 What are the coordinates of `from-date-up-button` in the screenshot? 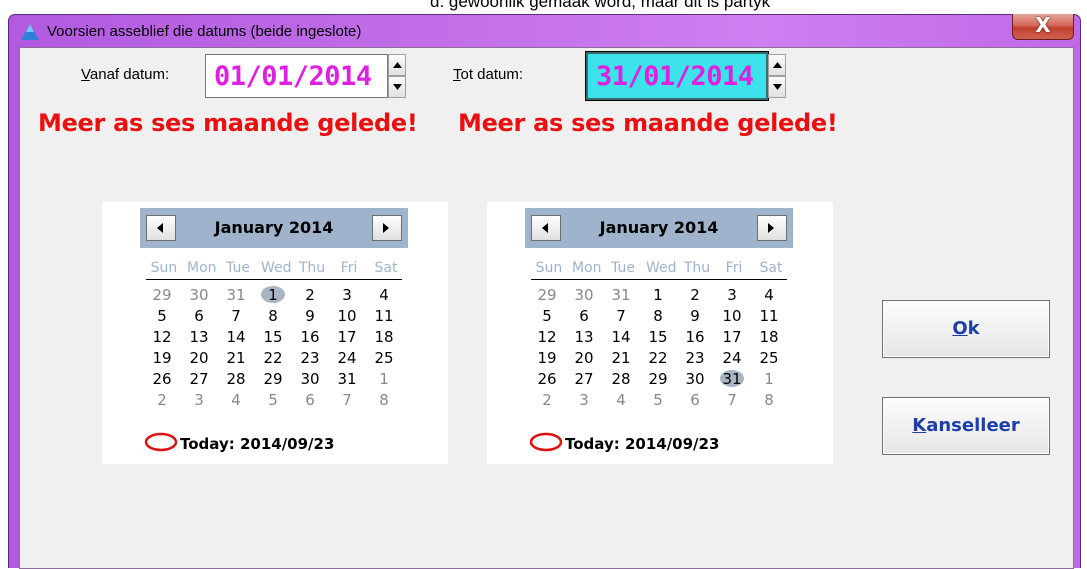 It's located at (397, 65).